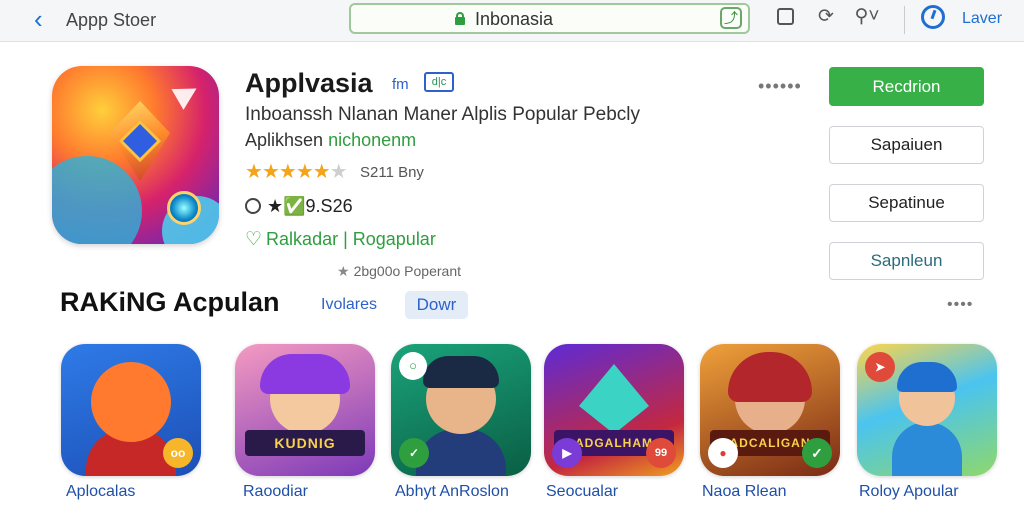  I want to click on heart-icon: ♡, so click(254, 239).